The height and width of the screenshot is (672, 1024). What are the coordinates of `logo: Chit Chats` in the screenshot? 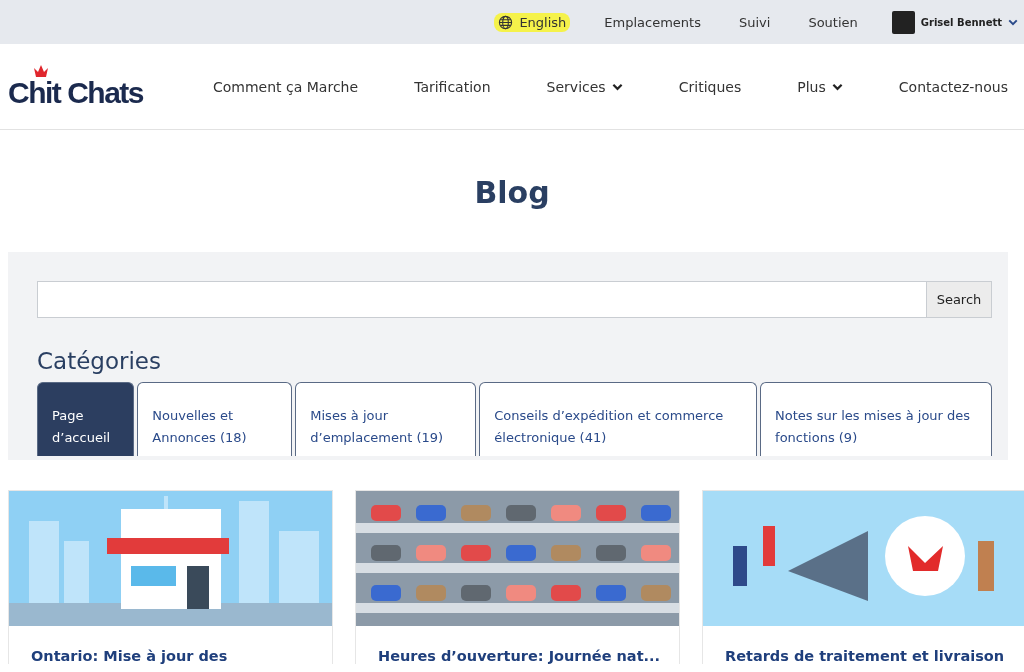 It's located at (75, 86).